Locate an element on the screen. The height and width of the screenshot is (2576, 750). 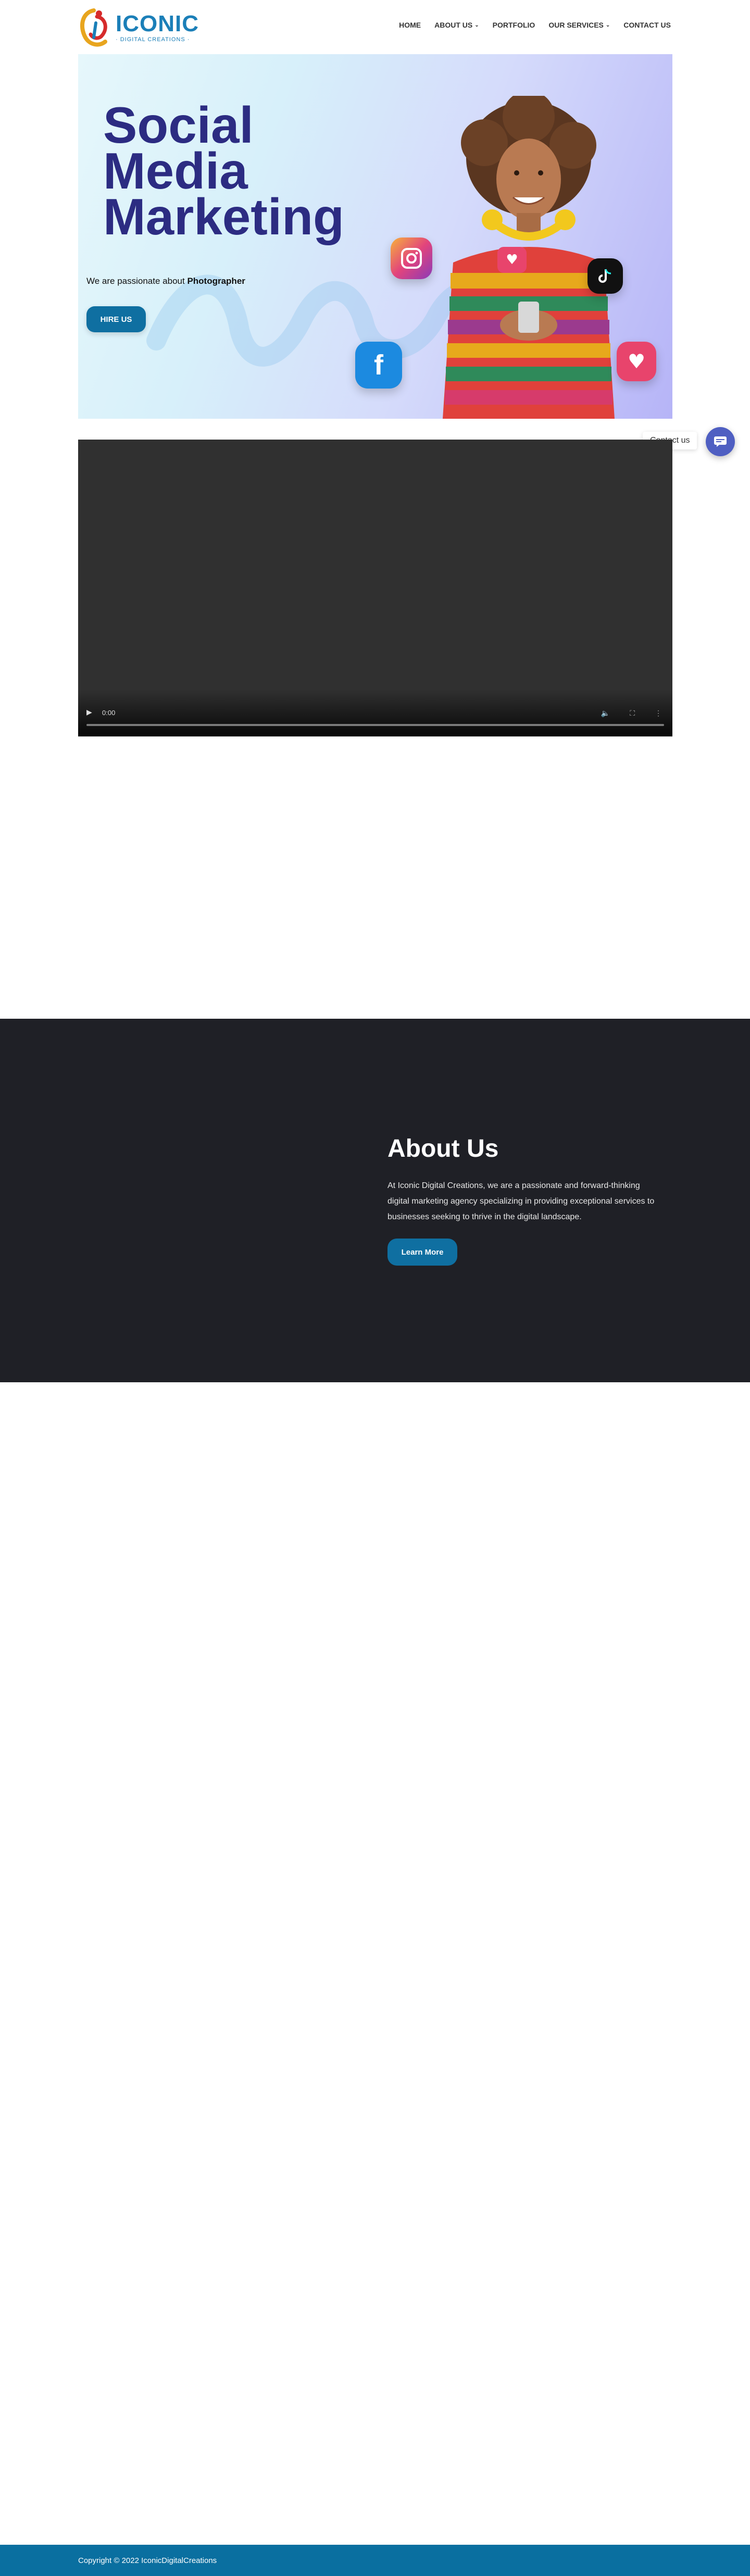
fullscreen-icon: ⛶ is located at coordinates (632, 713).